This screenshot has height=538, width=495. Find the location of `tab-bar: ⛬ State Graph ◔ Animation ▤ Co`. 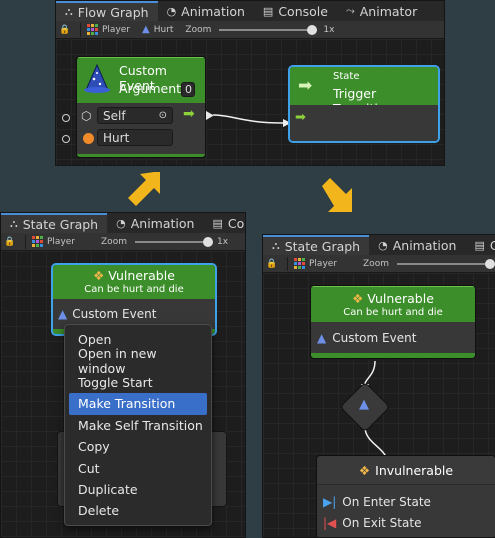

tab-bar: ⛬ State Graph ◔ Animation ▤ Co is located at coordinates (123, 223).